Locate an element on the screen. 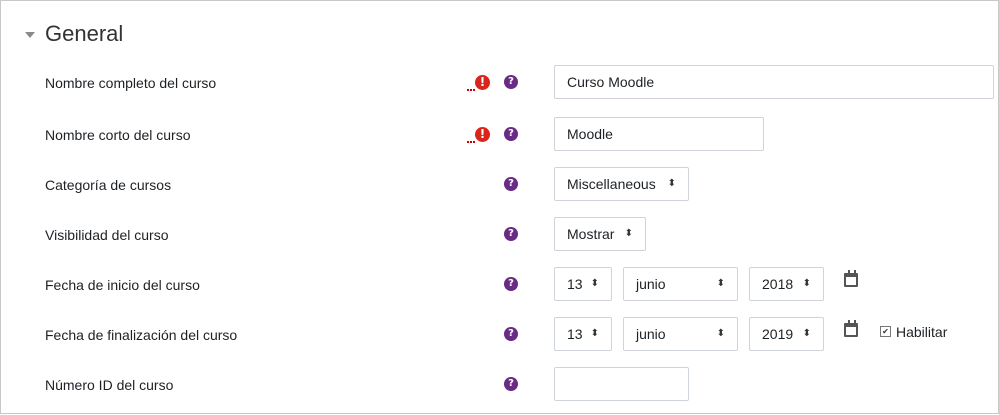  category-selected: Miscellaneous is located at coordinates (611, 184).